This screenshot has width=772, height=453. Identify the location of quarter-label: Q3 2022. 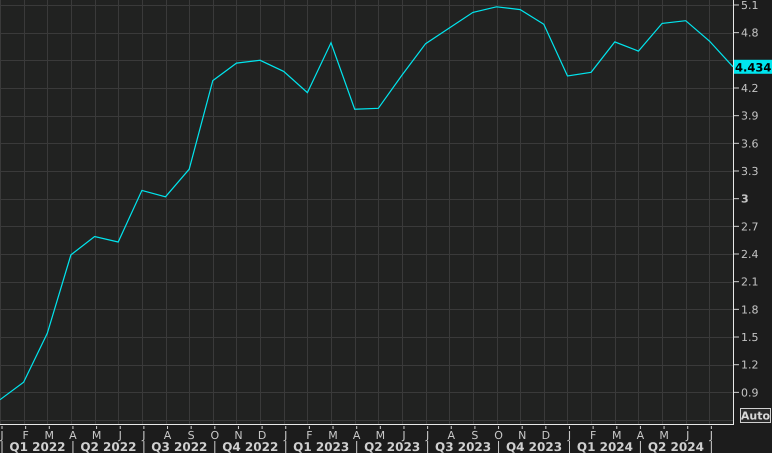
(179, 446).